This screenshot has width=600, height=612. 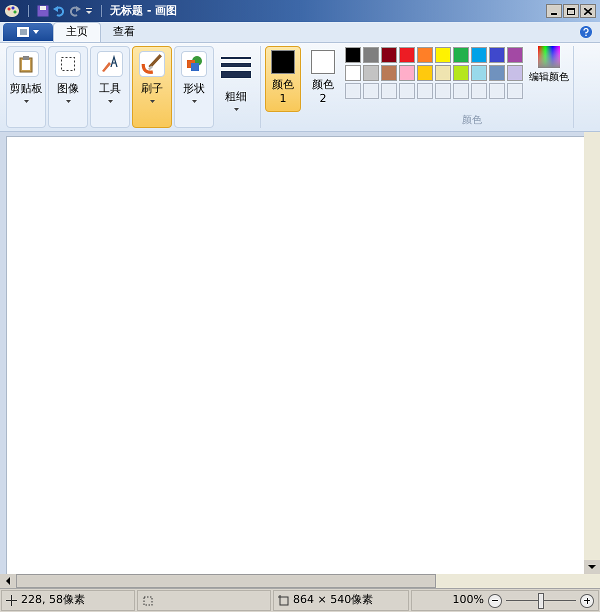 What do you see at coordinates (89, 11) in the screenshot?
I see `dropdown-icon` at bounding box center [89, 11].